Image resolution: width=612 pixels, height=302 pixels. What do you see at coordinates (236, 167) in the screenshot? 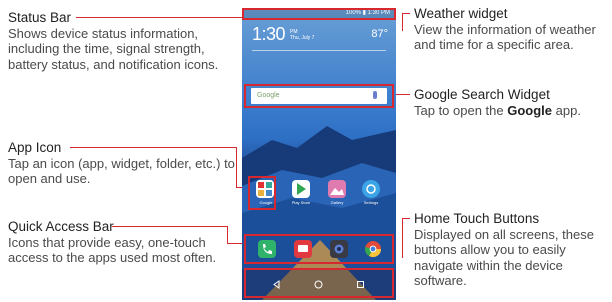
I see `app-icon-leader-v` at bounding box center [236, 167].